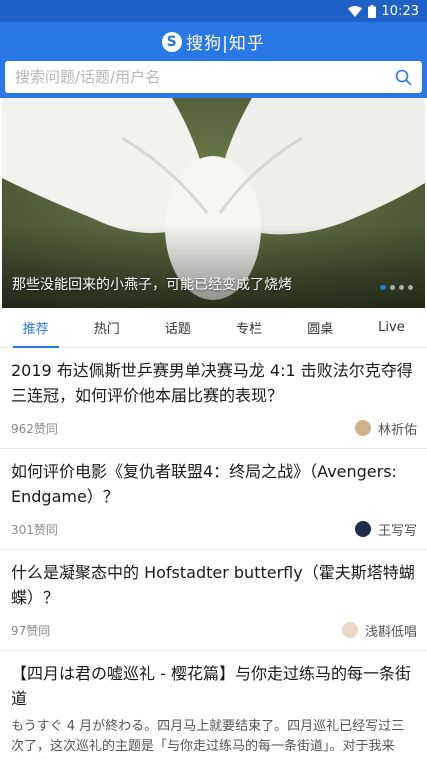 This screenshot has width=427, height=759. I want to click on banner-caption: 那些没能回来的小燕子，可能已经变成了烧烤, so click(152, 284).